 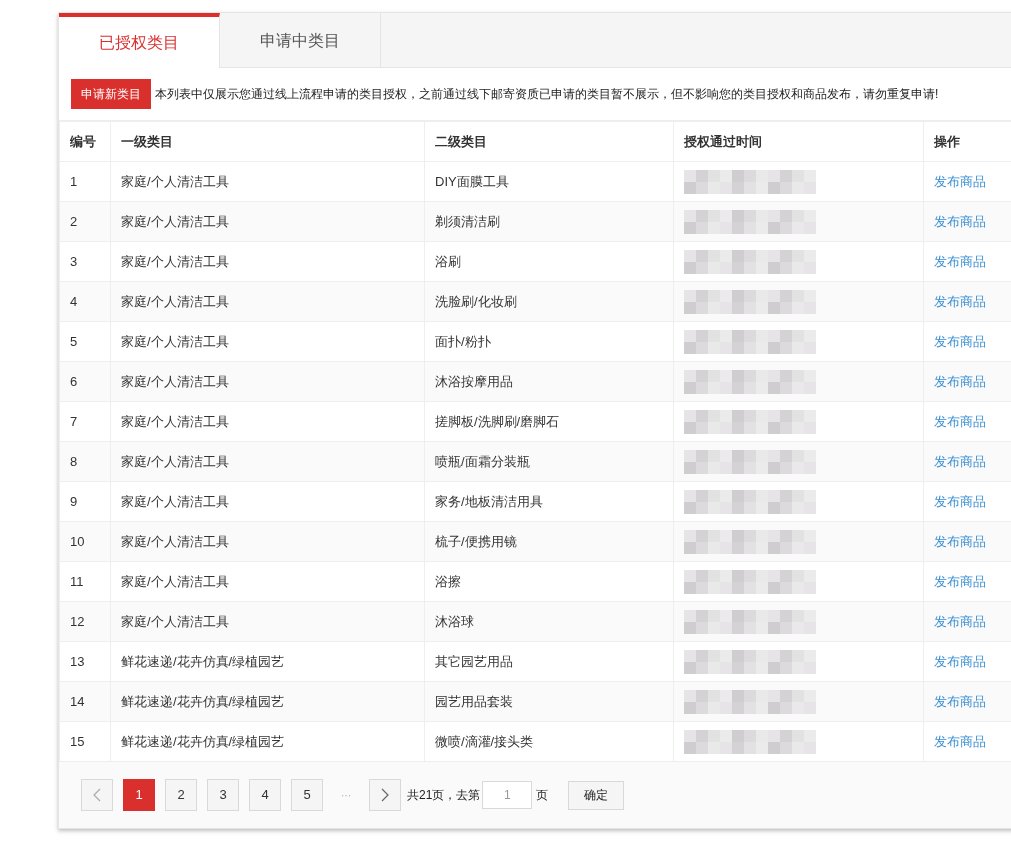 I want to click on table-cell: 家务/地板清洁用具, so click(x=489, y=501).